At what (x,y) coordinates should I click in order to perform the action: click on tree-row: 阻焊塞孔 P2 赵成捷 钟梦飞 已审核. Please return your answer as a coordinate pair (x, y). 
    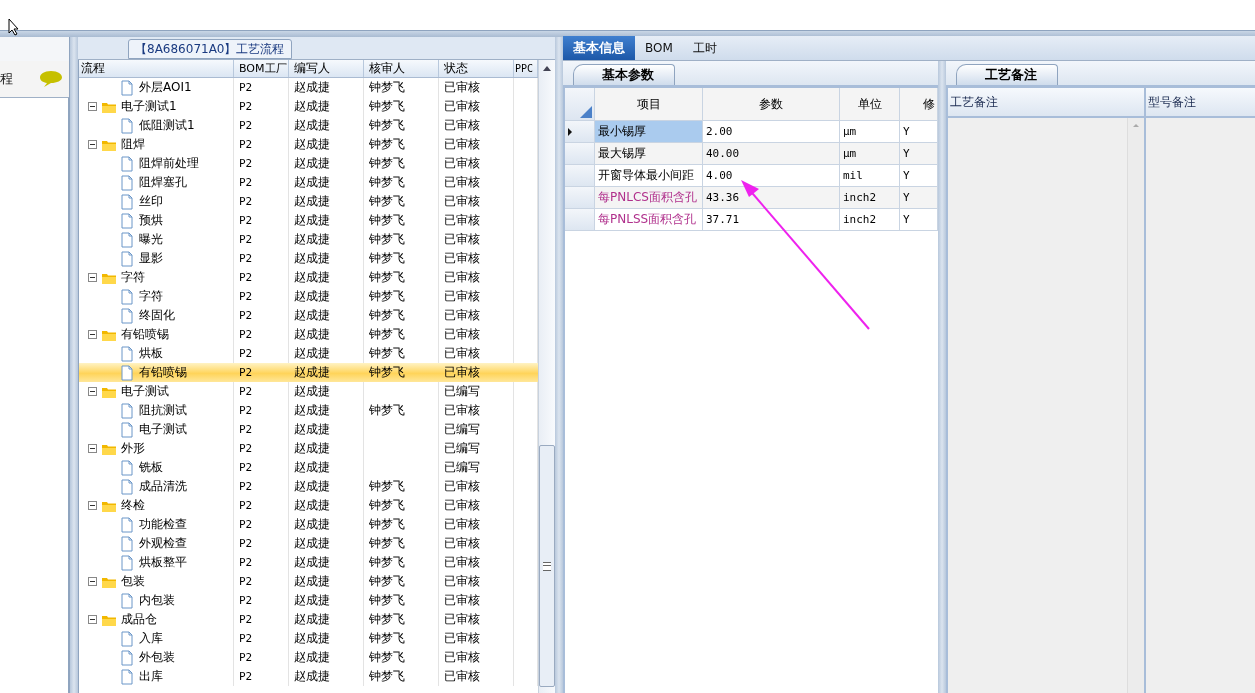
    Looking at the image, I should click on (308, 182).